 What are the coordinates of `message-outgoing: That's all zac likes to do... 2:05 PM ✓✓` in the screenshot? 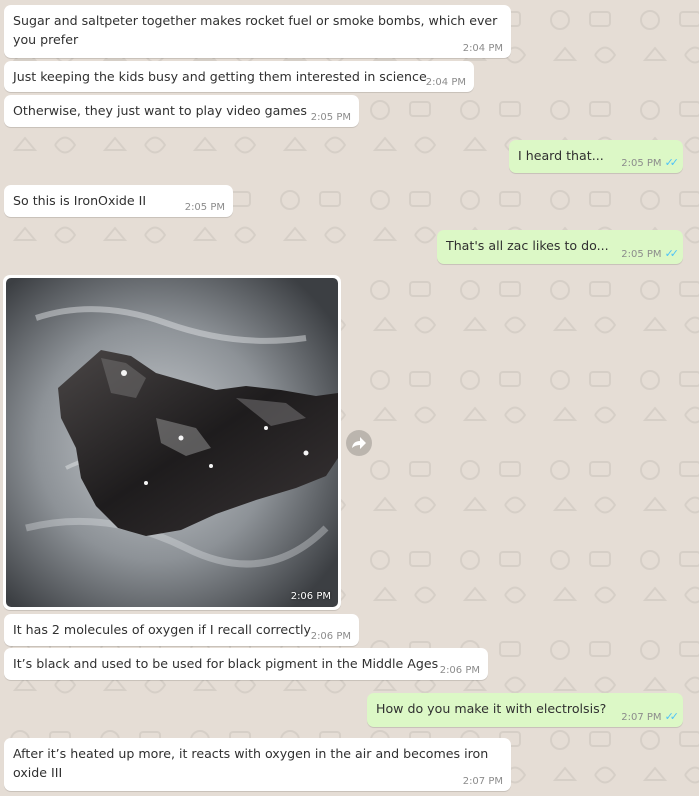 It's located at (560, 247).